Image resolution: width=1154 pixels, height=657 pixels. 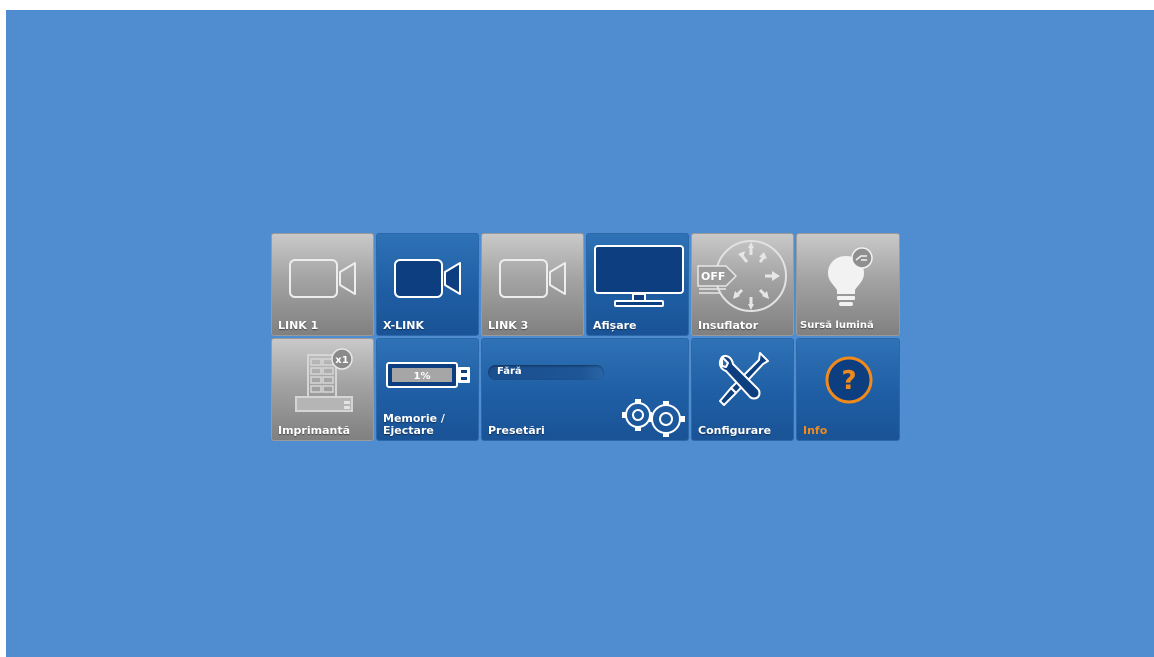 What do you see at coordinates (735, 430) in the screenshot?
I see `configurare-label: Configurare` at bounding box center [735, 430].